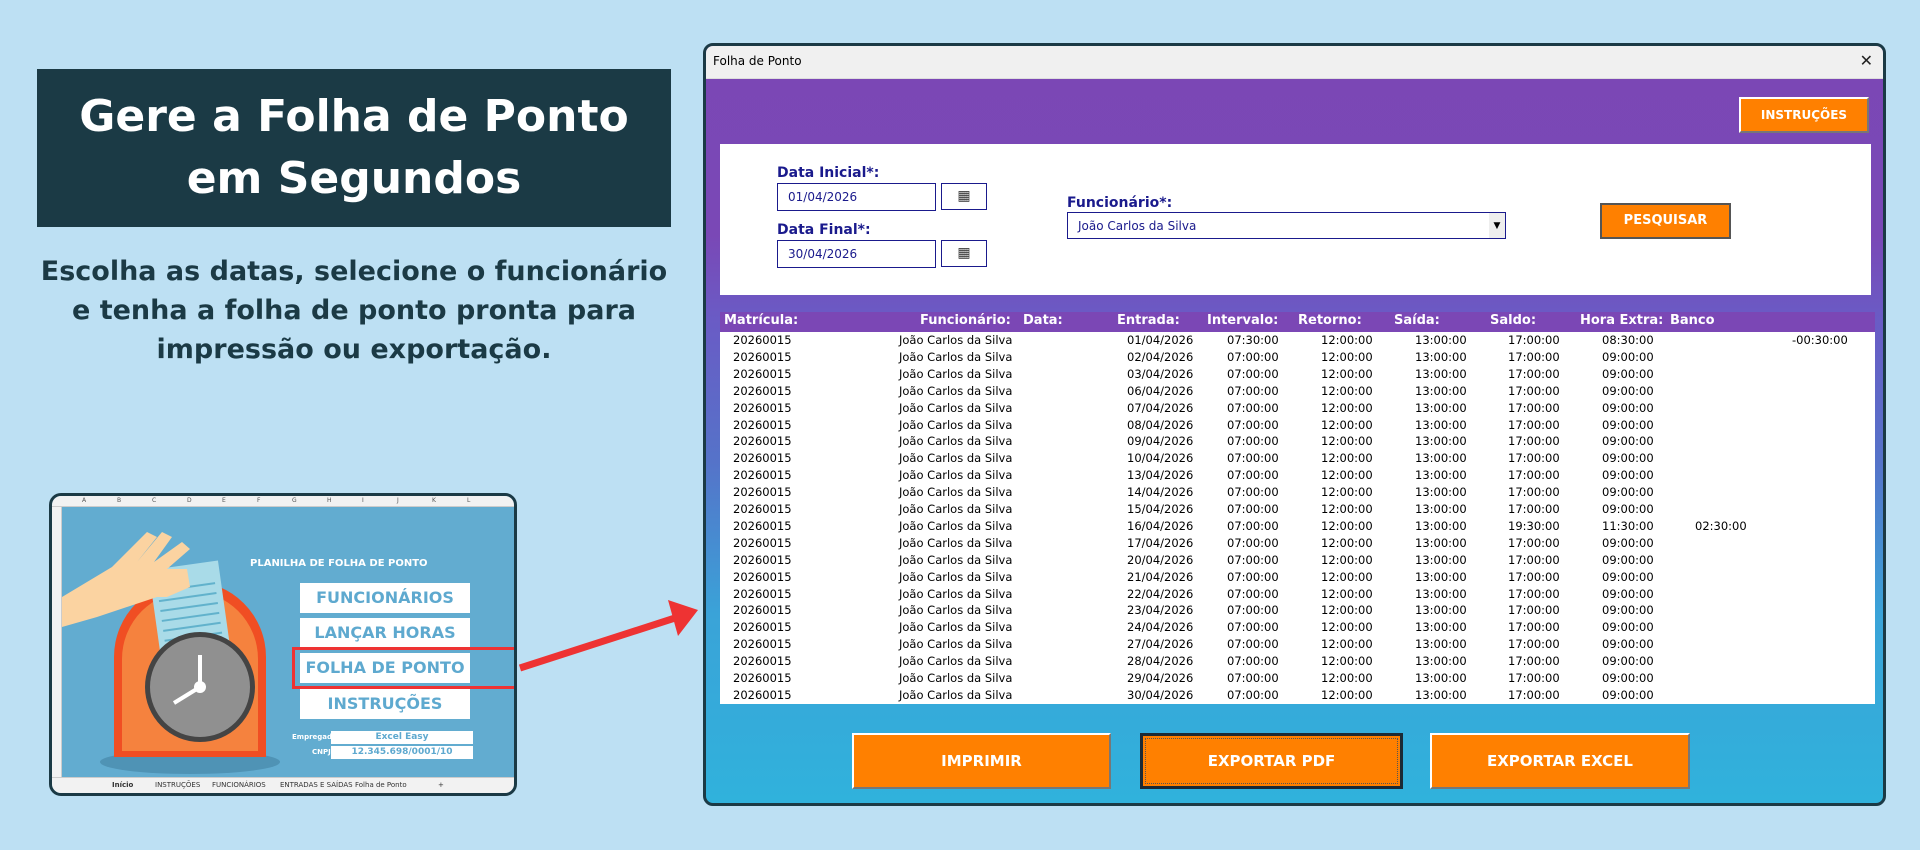 The height and width of the screenshot is (850, 1920). Describe the element at coordinates (283, 501) in the screenshot. I see `column-headers: A B C D E F G H I J K L` at that location.